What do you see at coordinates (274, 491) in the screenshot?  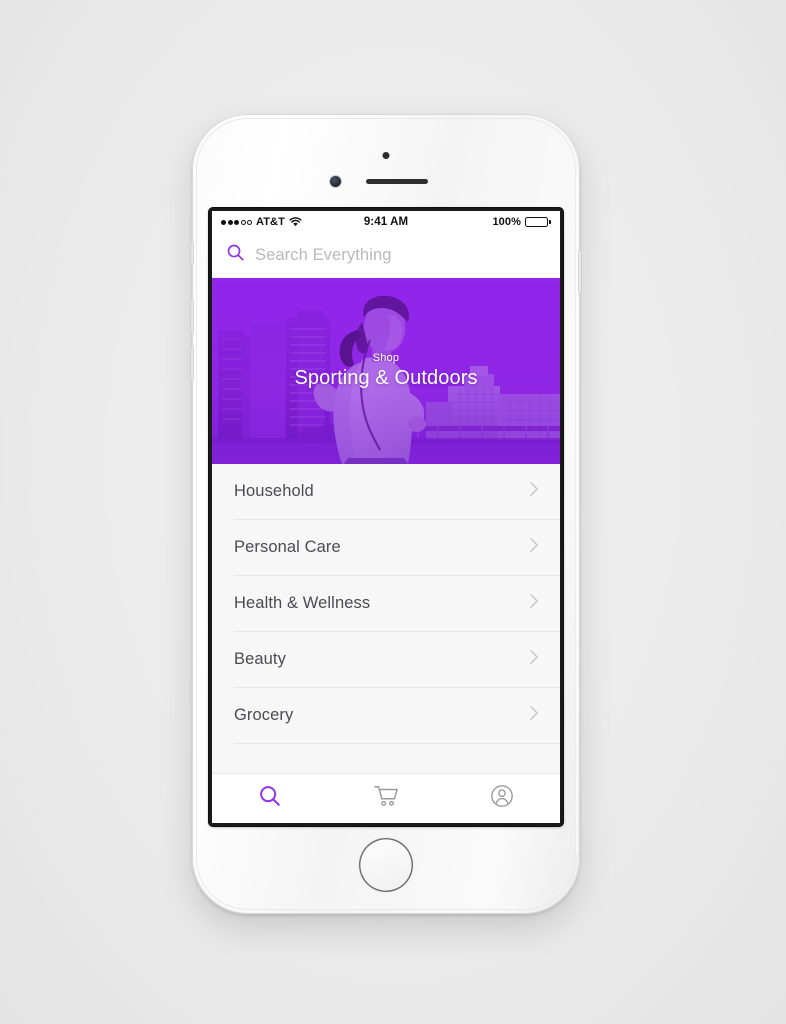 I see `list-item-label: Household` at bounding box center [274, 491].